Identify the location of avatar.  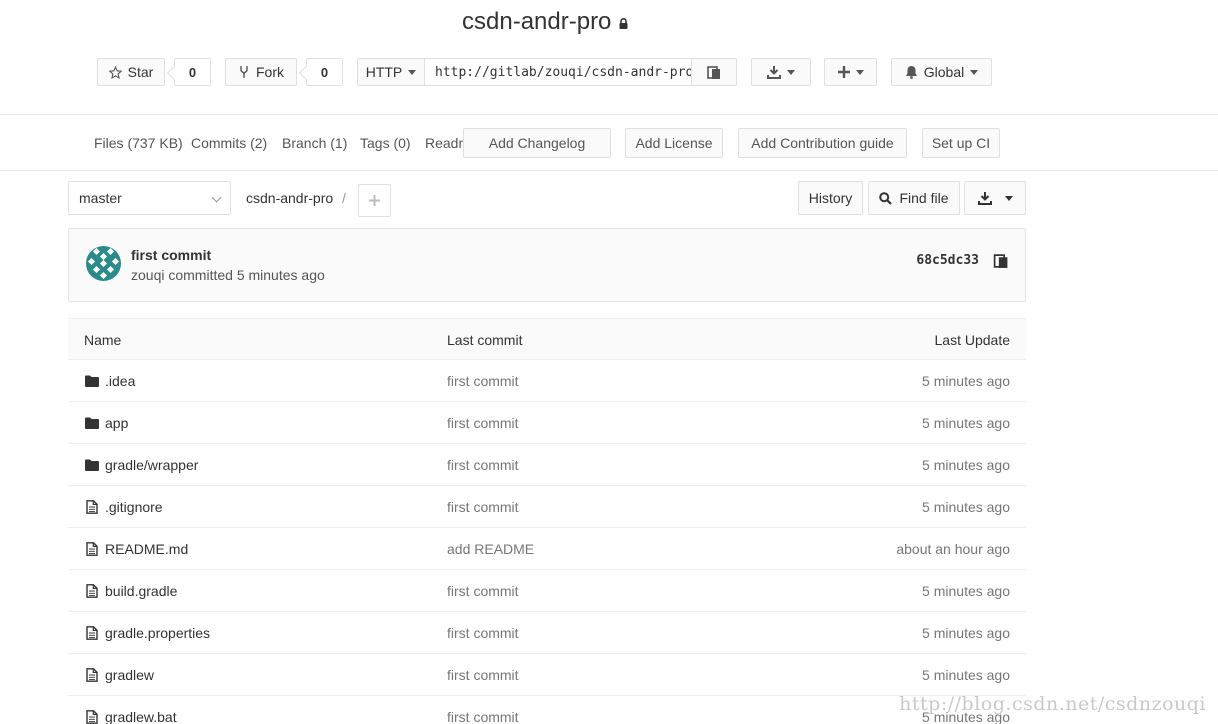
(103, 263).